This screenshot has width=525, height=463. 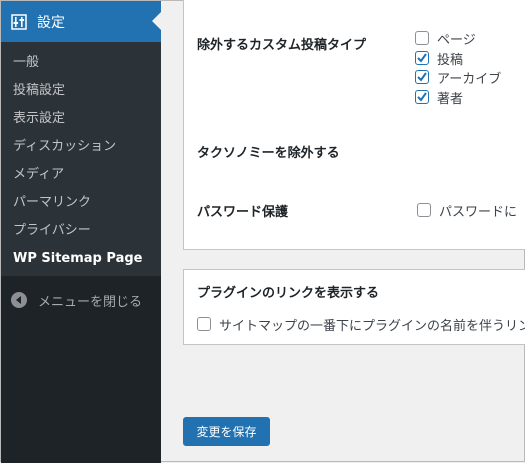 I want to click on checkbox-author, so click(x=422, y=97).